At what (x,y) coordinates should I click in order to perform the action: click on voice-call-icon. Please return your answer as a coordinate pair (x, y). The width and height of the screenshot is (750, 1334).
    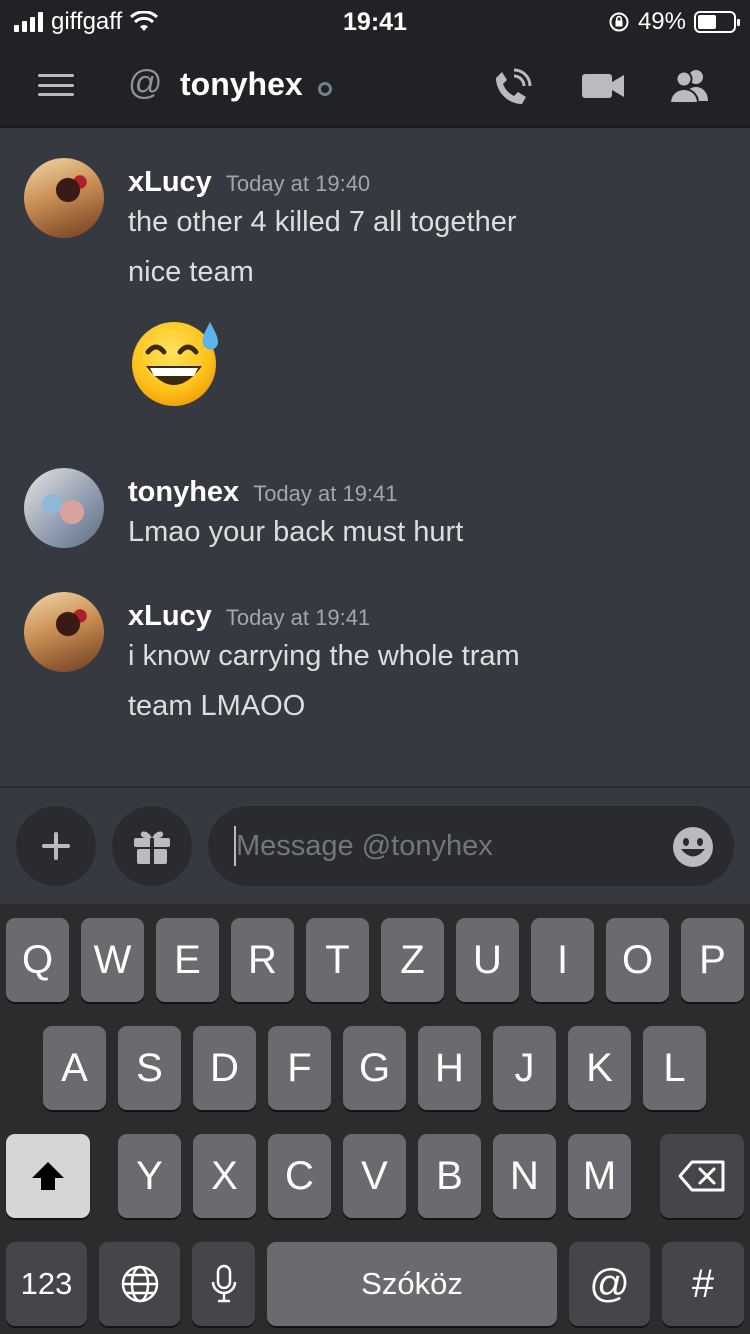
    Looking at the image, I should click on (513, 88).